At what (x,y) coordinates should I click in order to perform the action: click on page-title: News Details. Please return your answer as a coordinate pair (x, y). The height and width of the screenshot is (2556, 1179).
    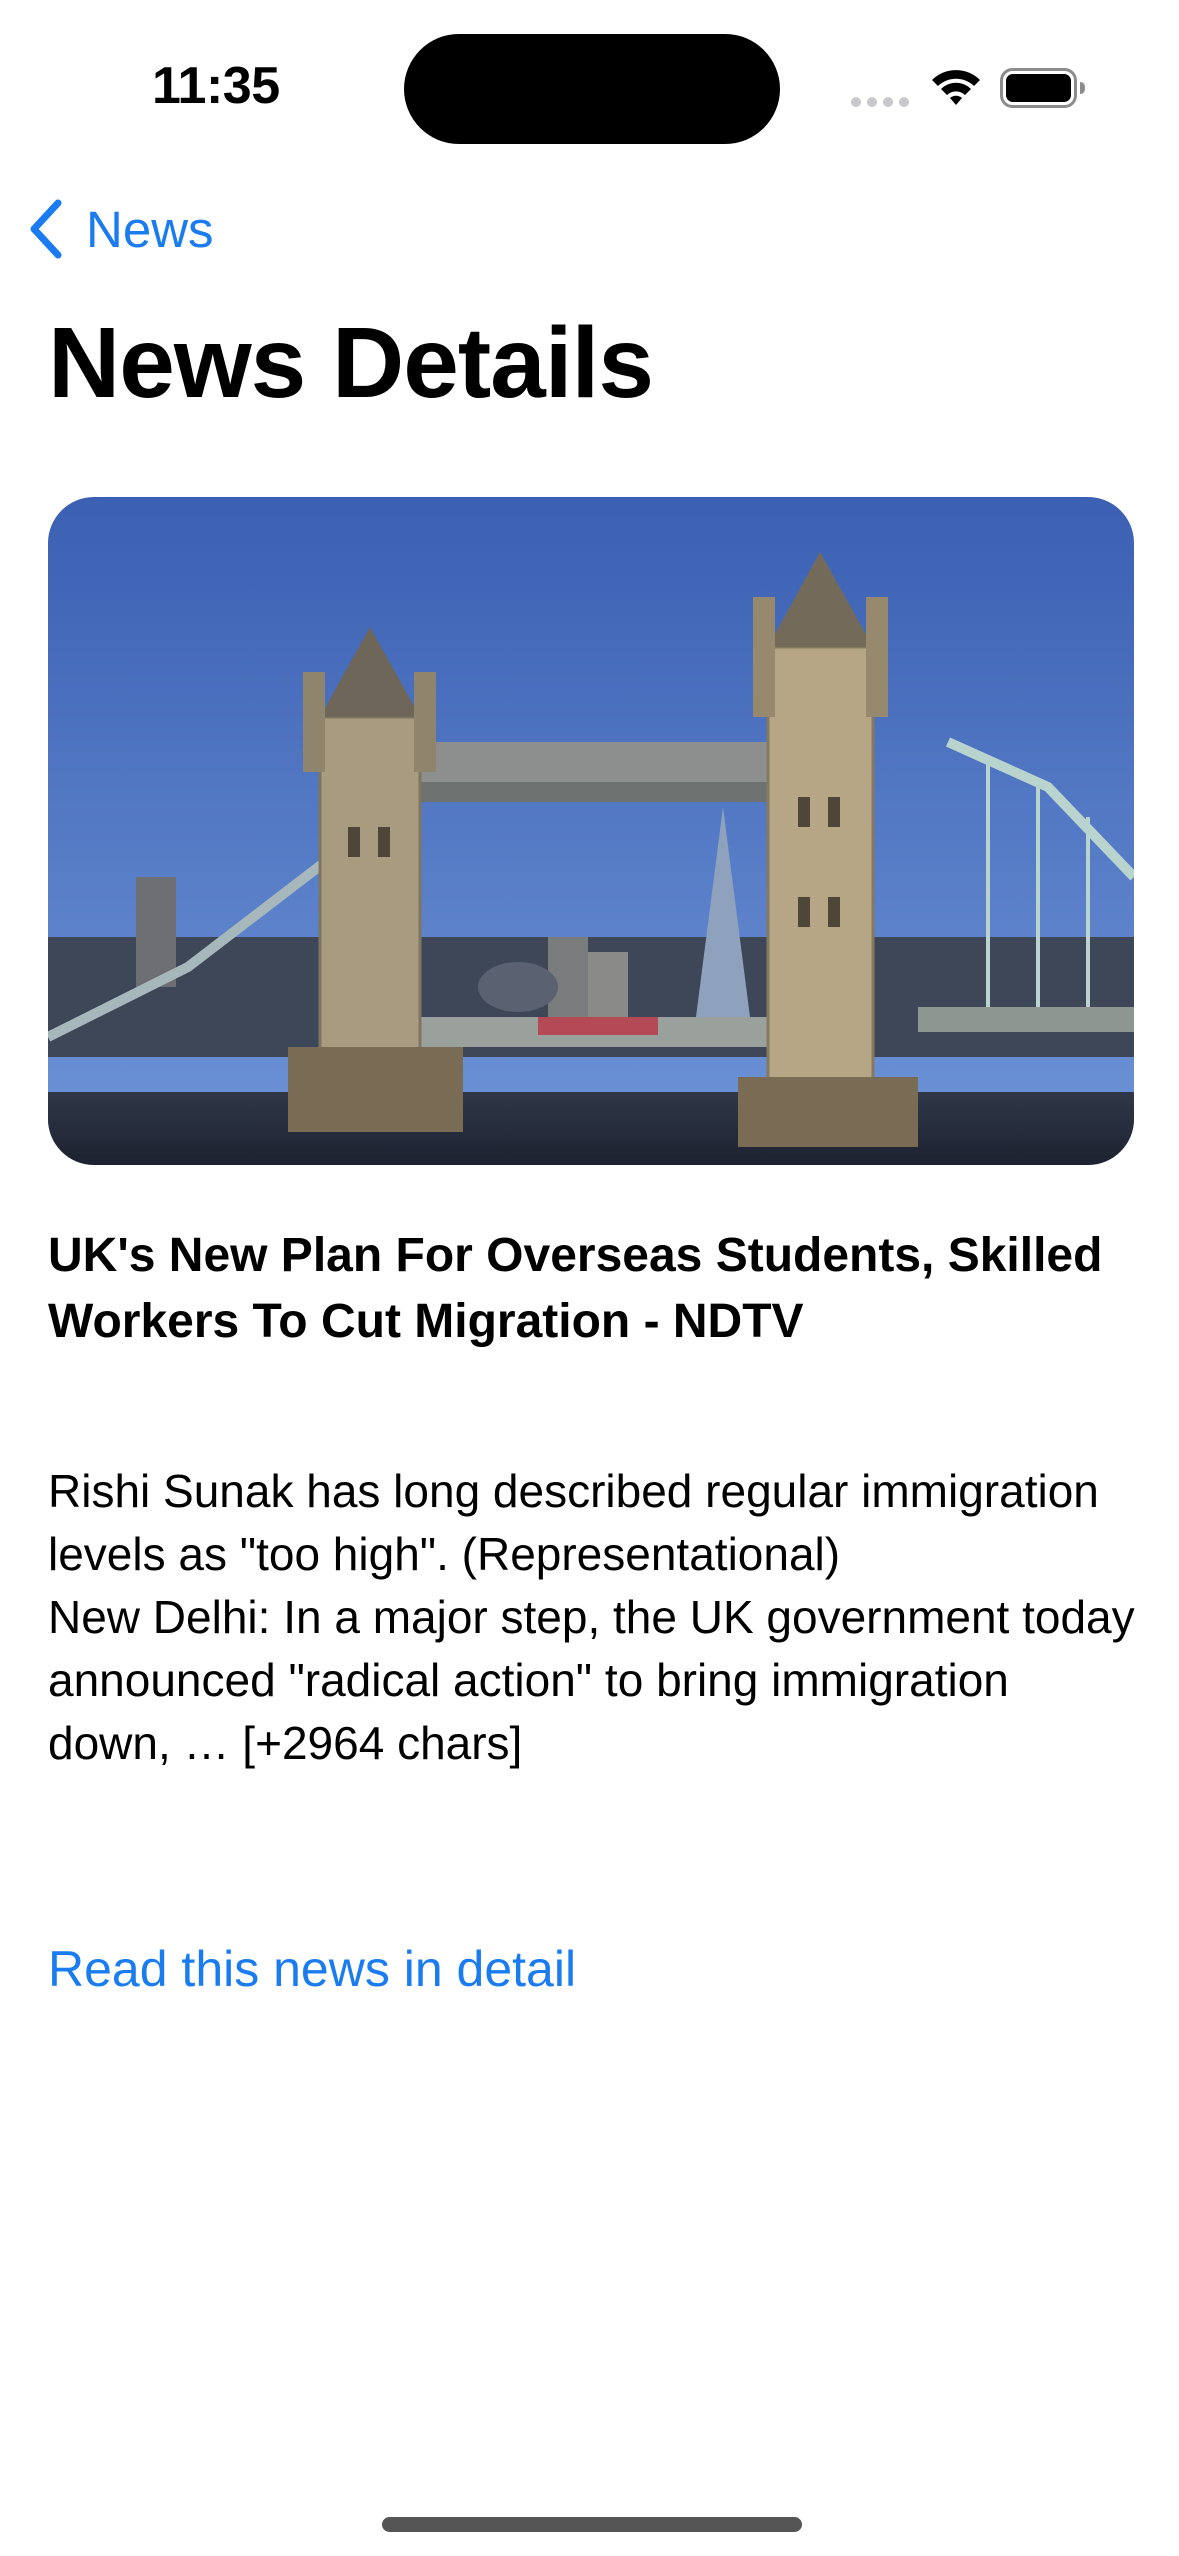
    Looking at the image, I should click on (351, 363).